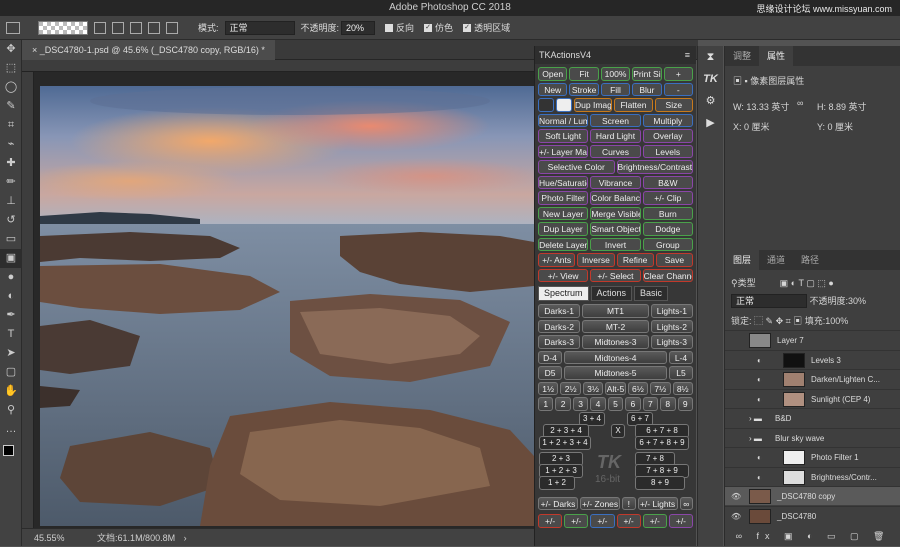 This screenshot has width=900, height=547. Describe the element at coordinates (615, 311) in the screenshot. I see `spectrum-button: MT1` at that location.